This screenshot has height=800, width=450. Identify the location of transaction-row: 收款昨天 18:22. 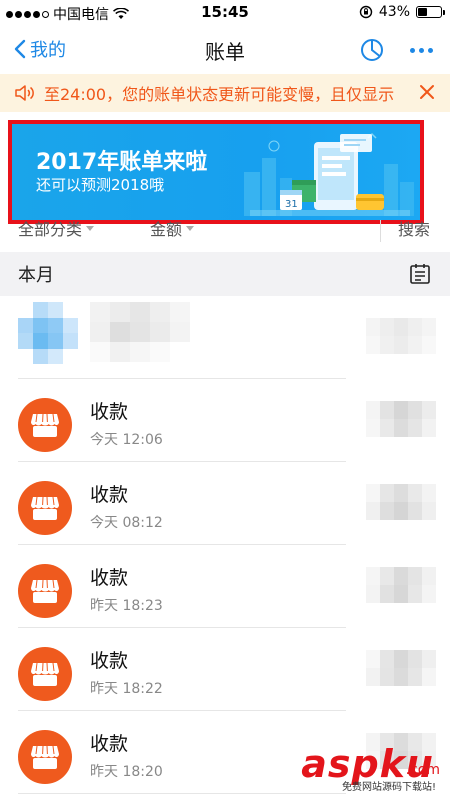
(225, 669).